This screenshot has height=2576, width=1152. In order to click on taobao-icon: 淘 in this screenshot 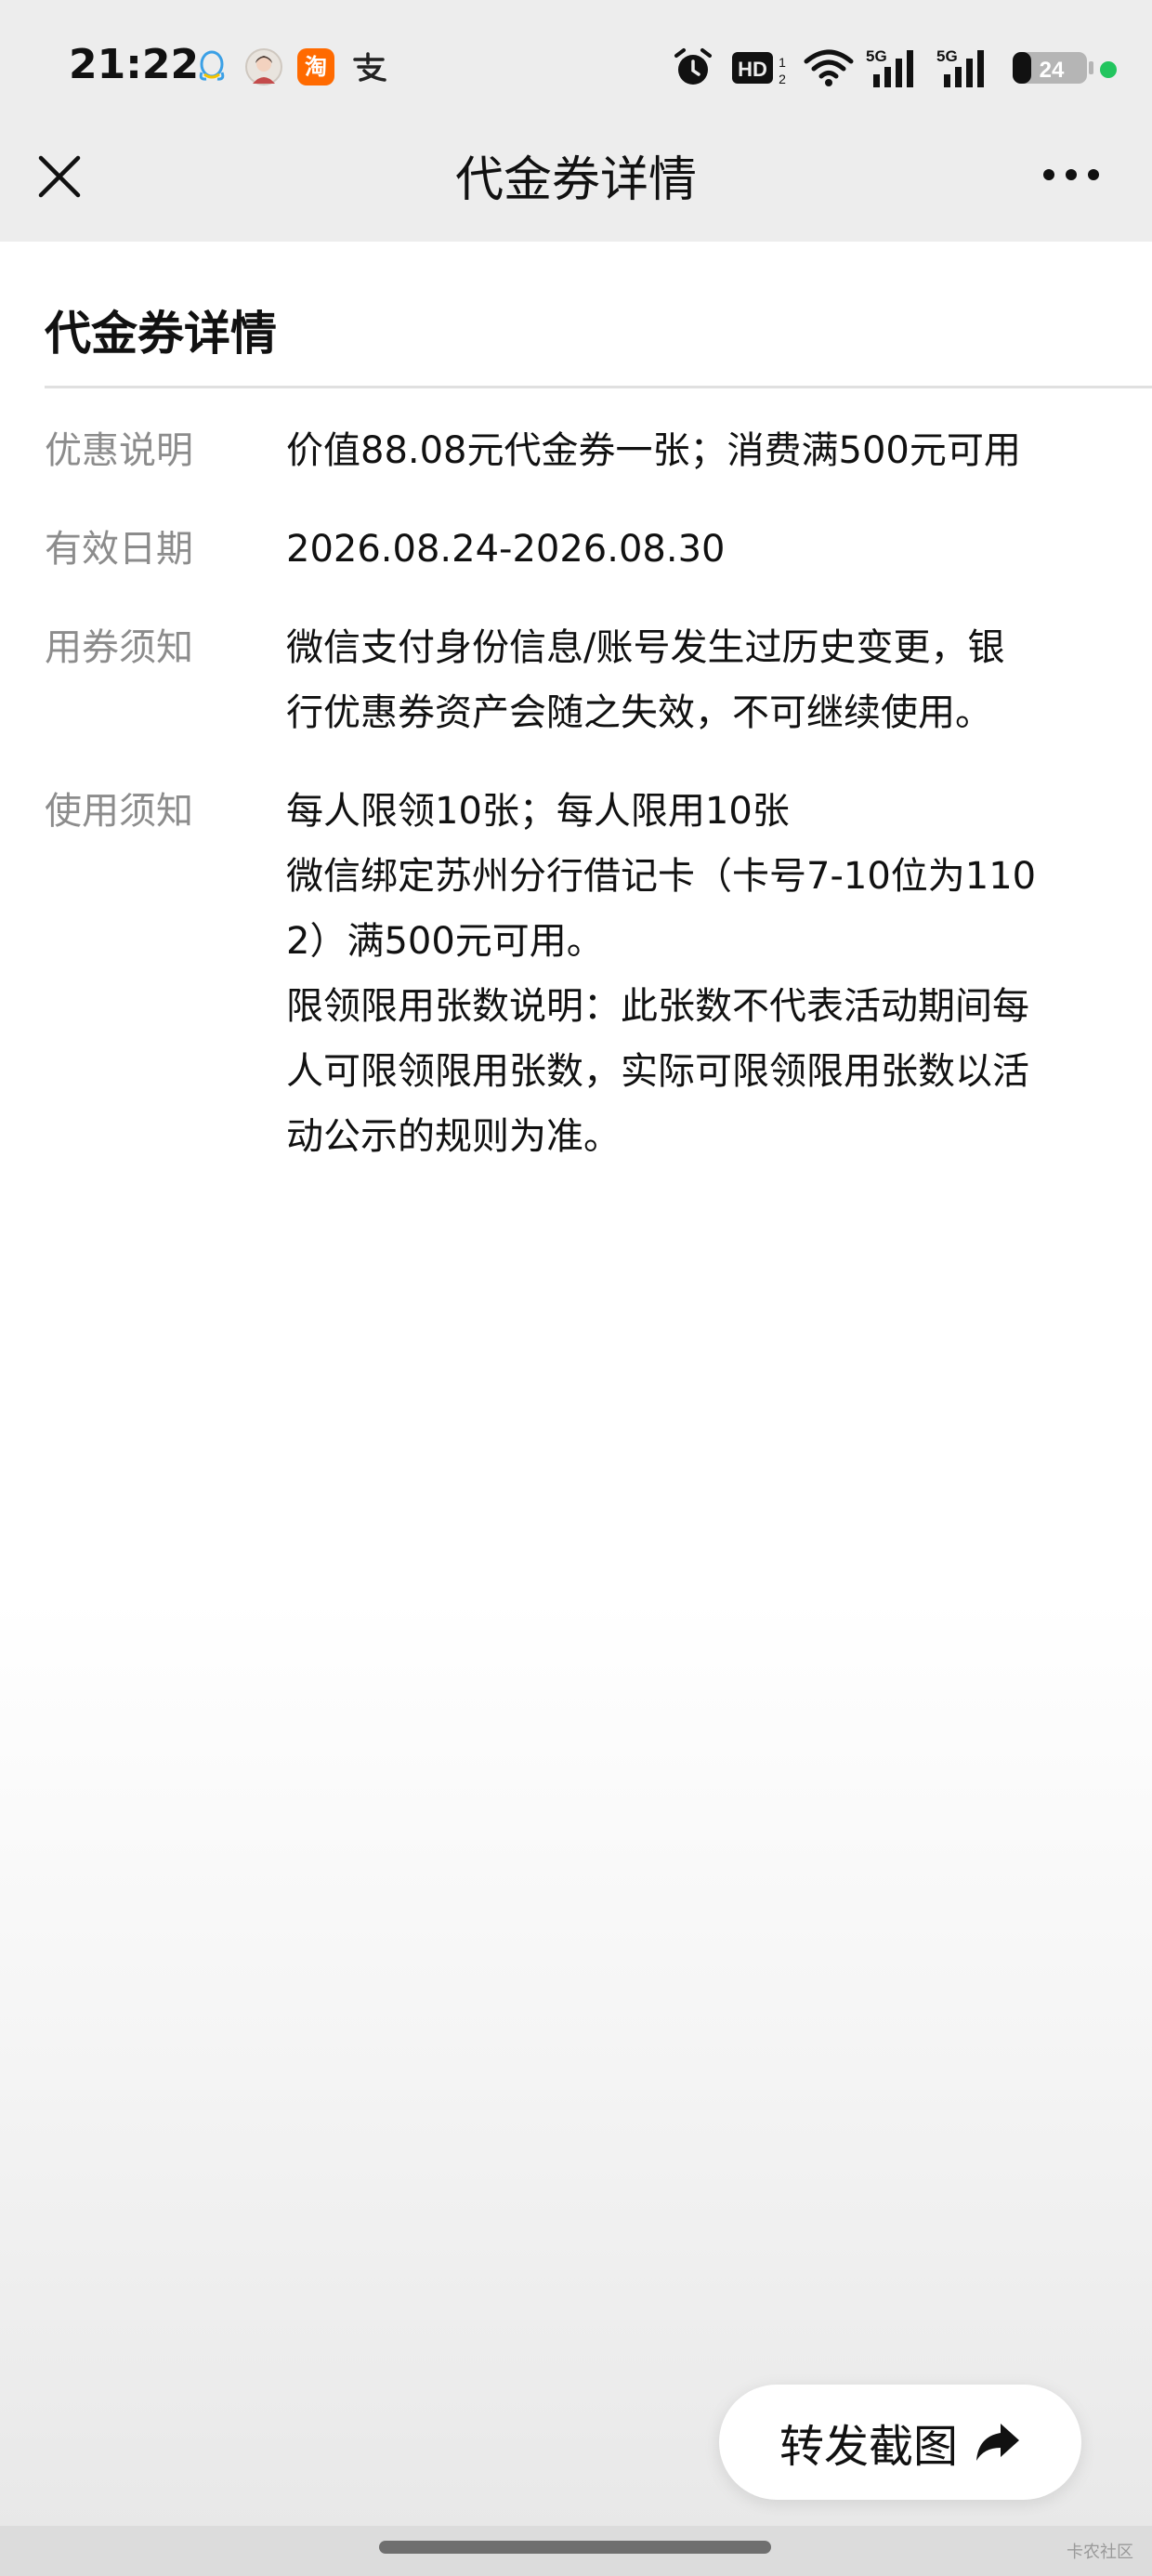, I will do `click(315, 66)`.